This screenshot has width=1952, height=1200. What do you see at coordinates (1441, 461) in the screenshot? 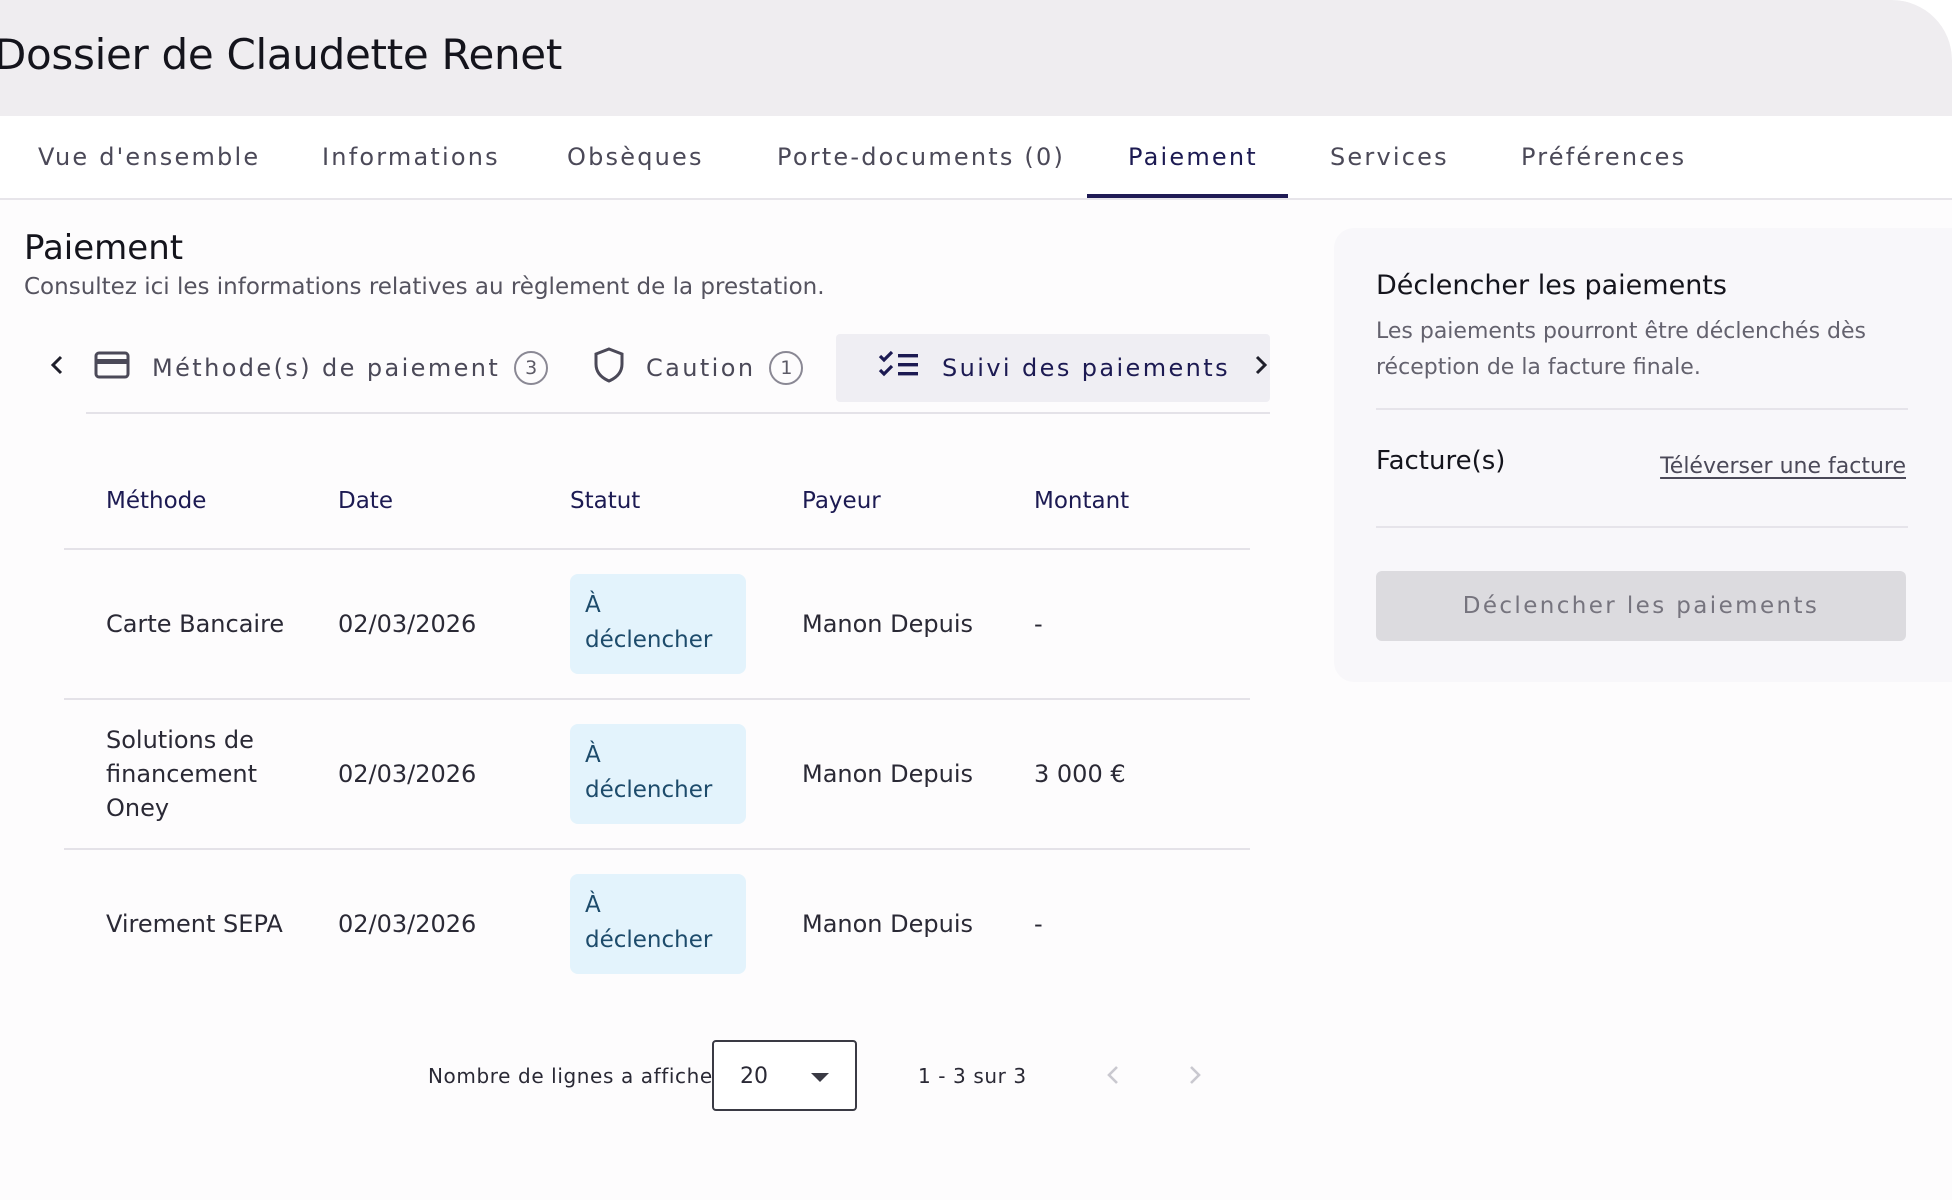
I see `invoices-title: Facture(s)` at bounding box center [1441, 461].